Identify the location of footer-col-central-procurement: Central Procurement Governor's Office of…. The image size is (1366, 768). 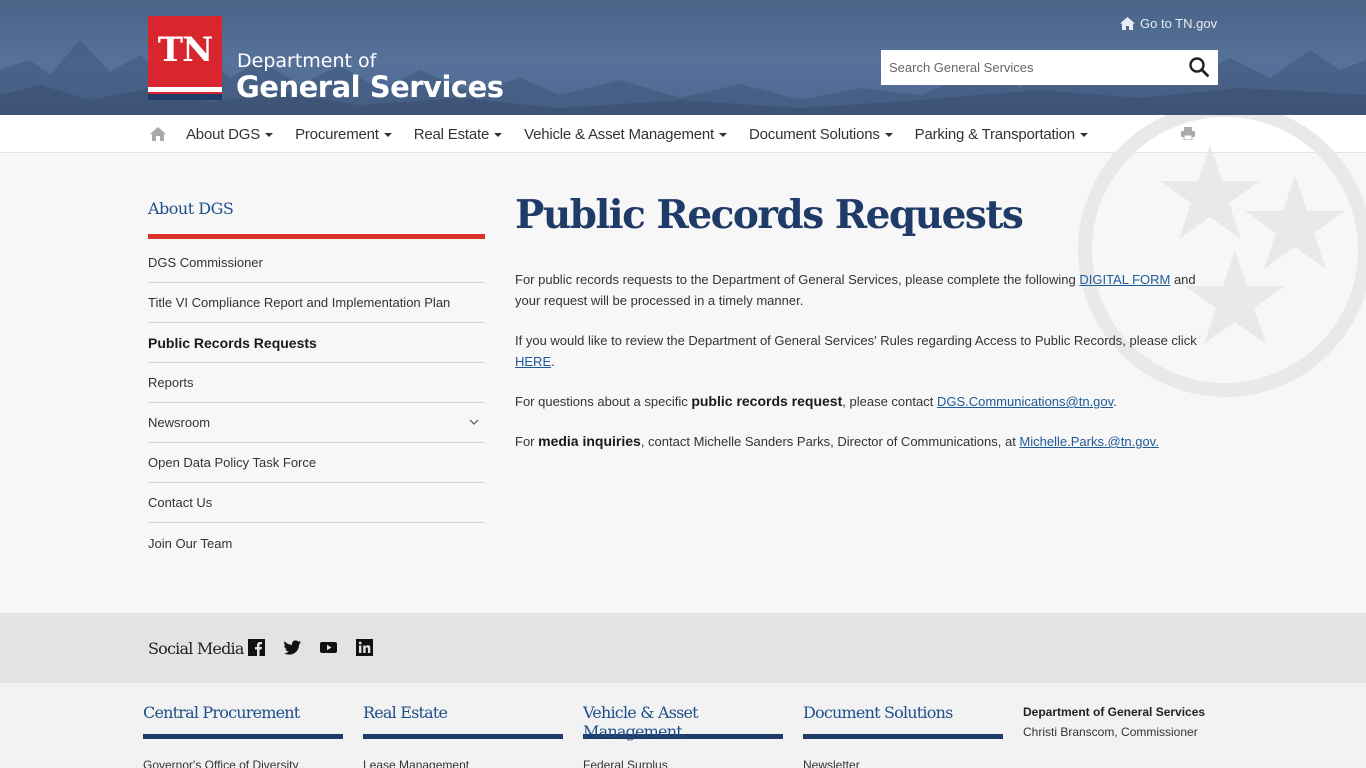
(243, 735).